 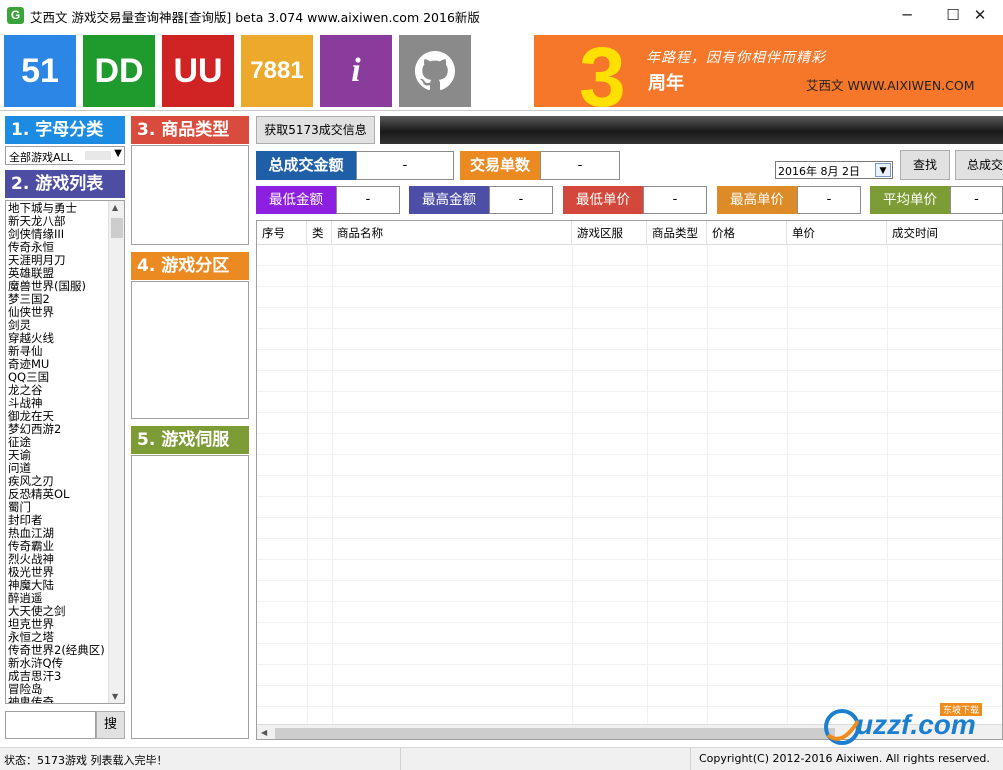 What do you see at coordinates (306, 165) in the screenshot?
I see `total-amount-label: 总成交金额` at bounding box center [306, 165].